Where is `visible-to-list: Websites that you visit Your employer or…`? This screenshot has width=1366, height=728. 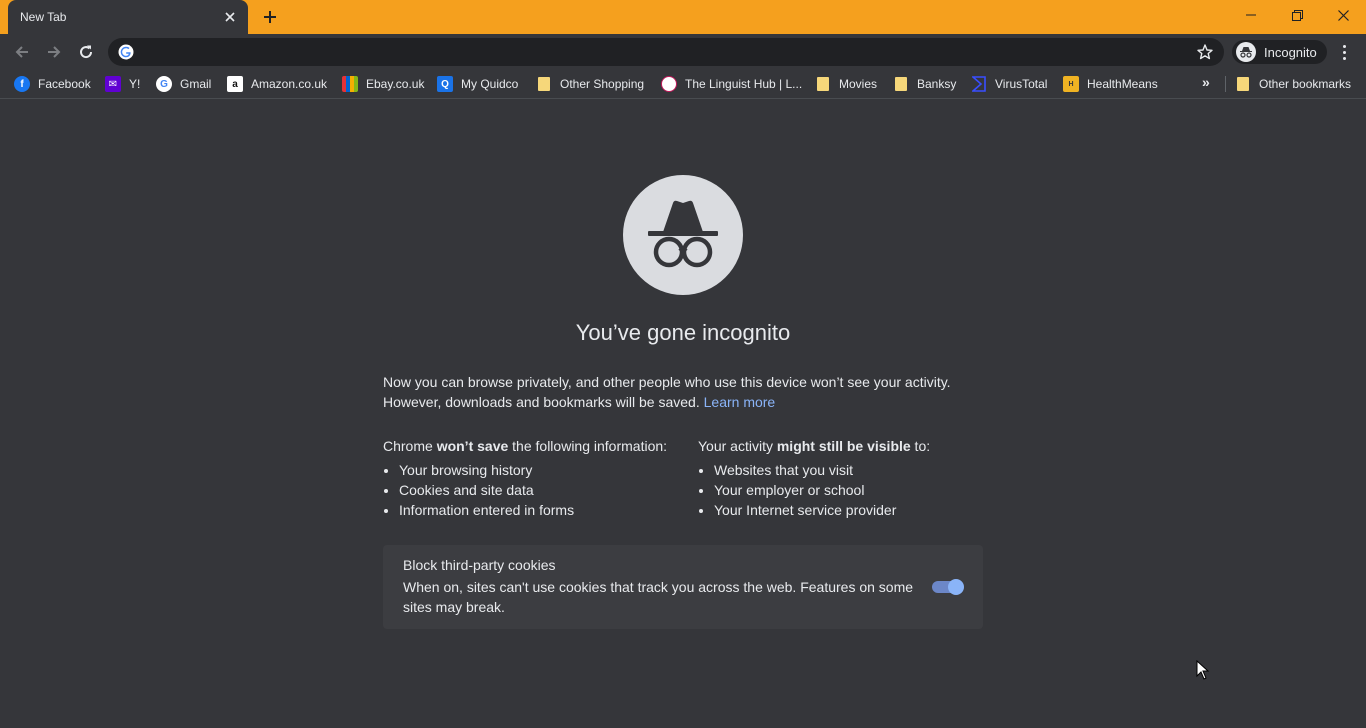 visible-to-list: Websites that you visit Your employer or… is located at coordinates (814, 490).